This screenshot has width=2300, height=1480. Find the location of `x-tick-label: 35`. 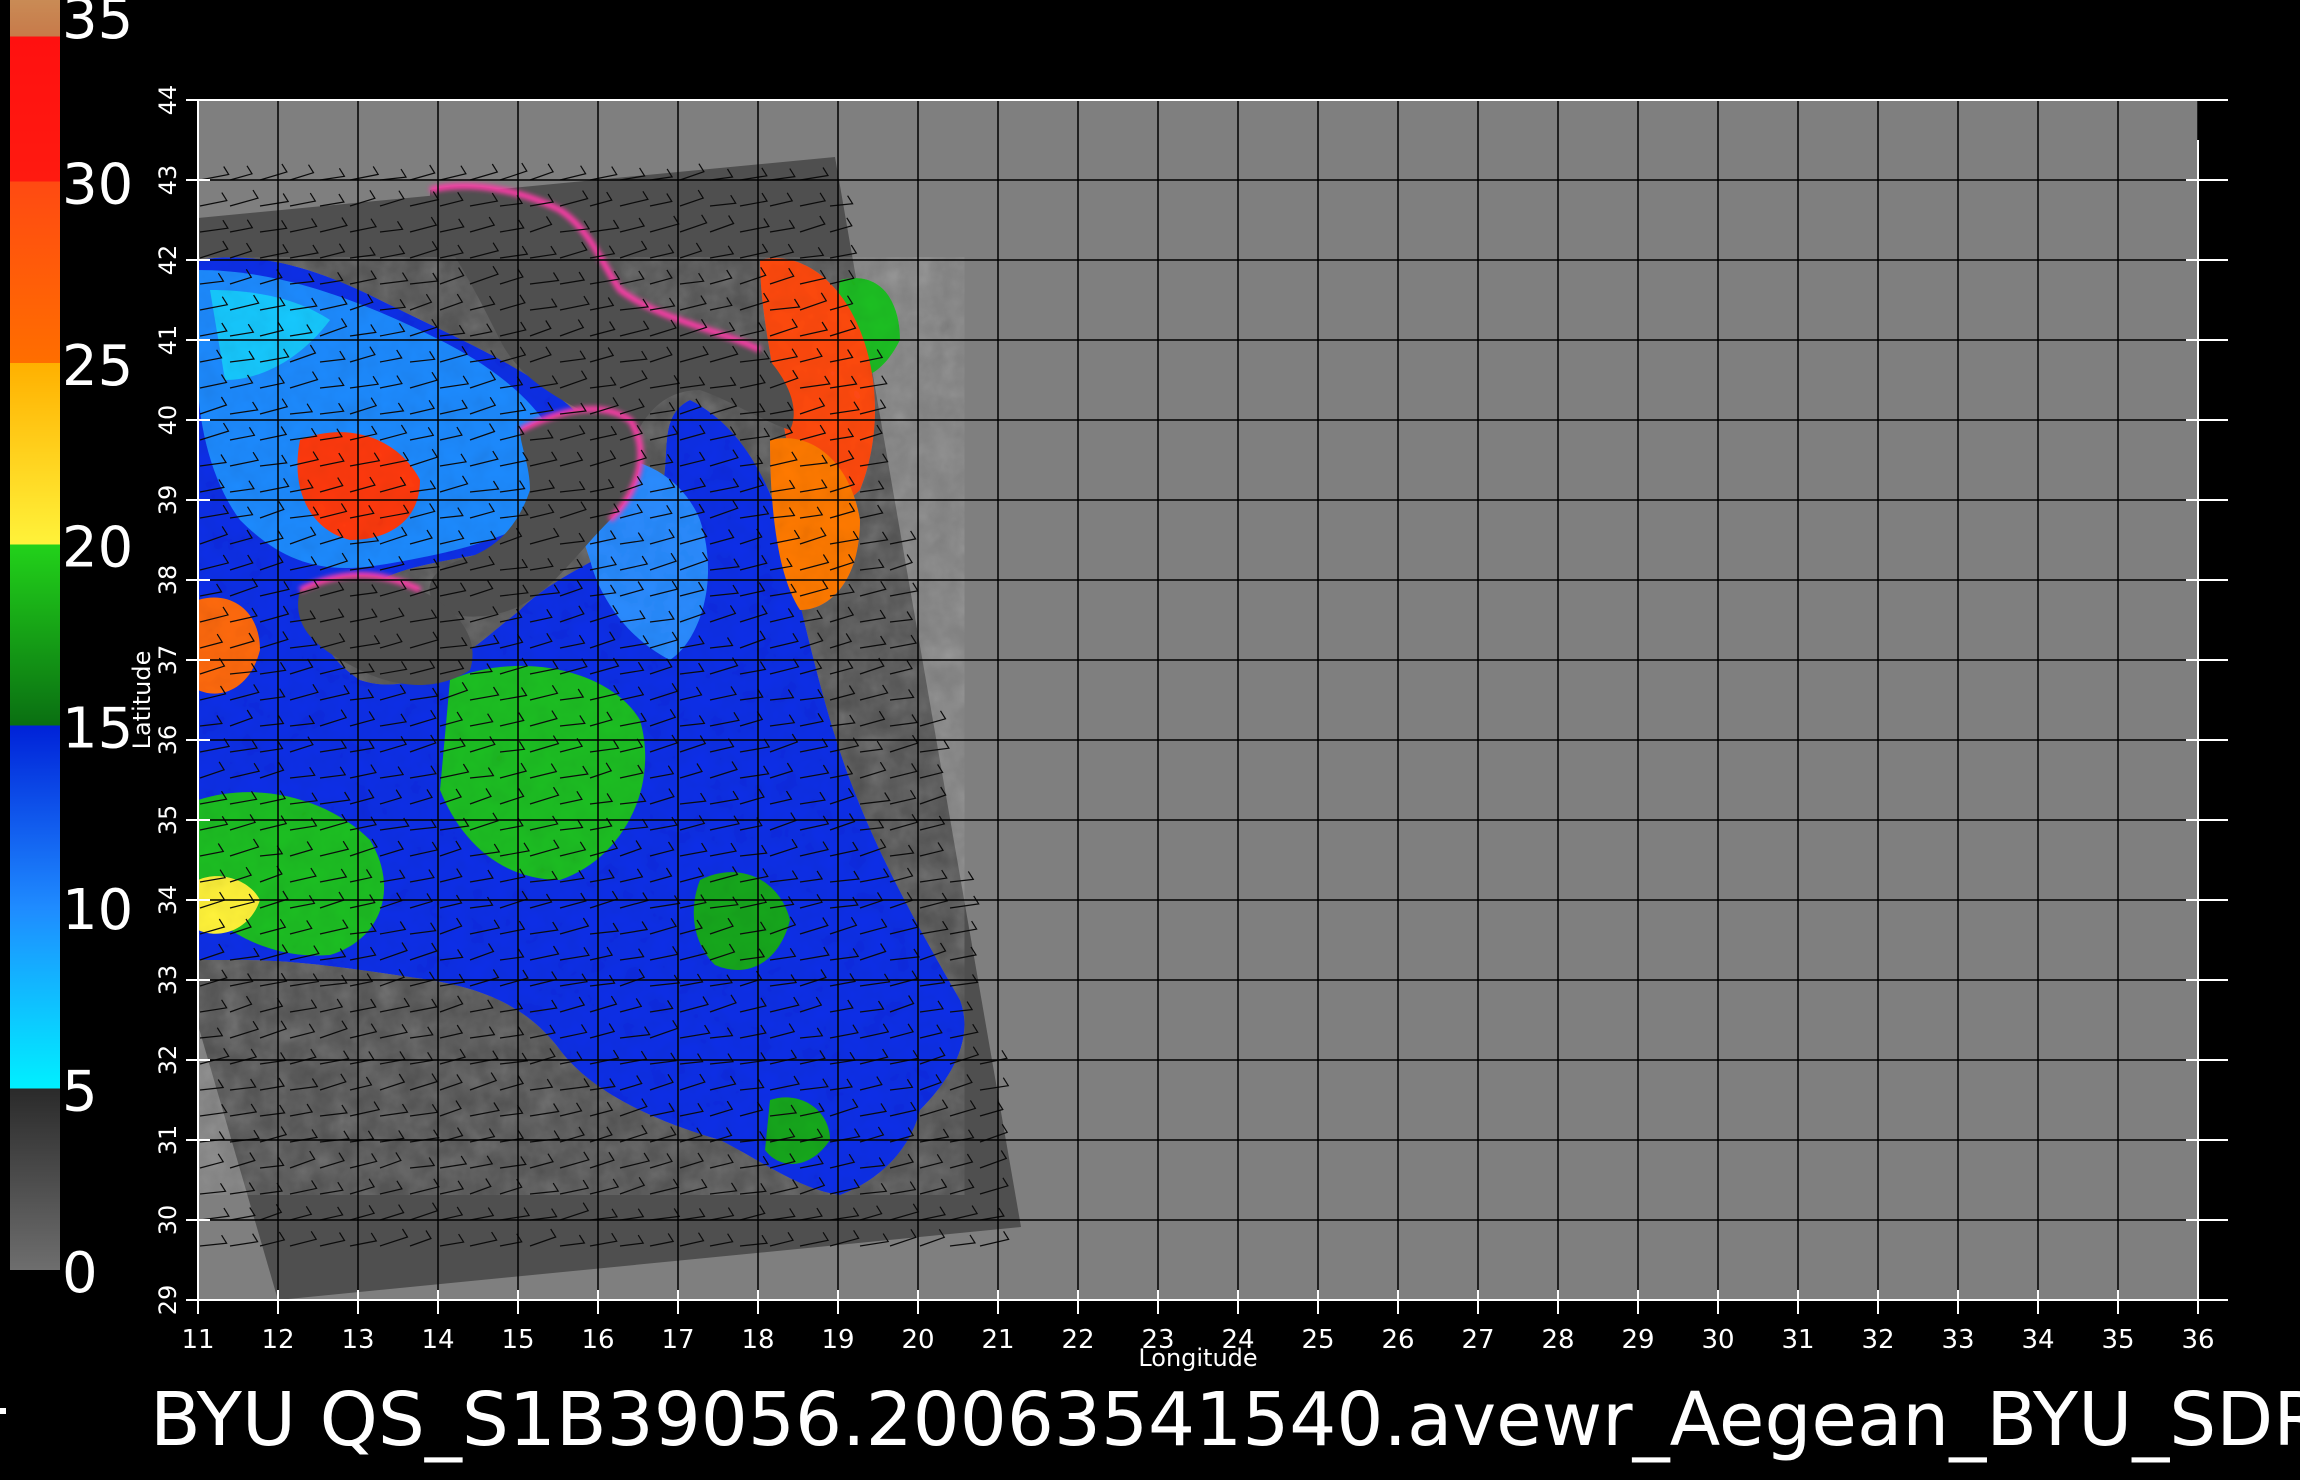

x-tick-label: 35 is located at coordinates (2117, 1340).